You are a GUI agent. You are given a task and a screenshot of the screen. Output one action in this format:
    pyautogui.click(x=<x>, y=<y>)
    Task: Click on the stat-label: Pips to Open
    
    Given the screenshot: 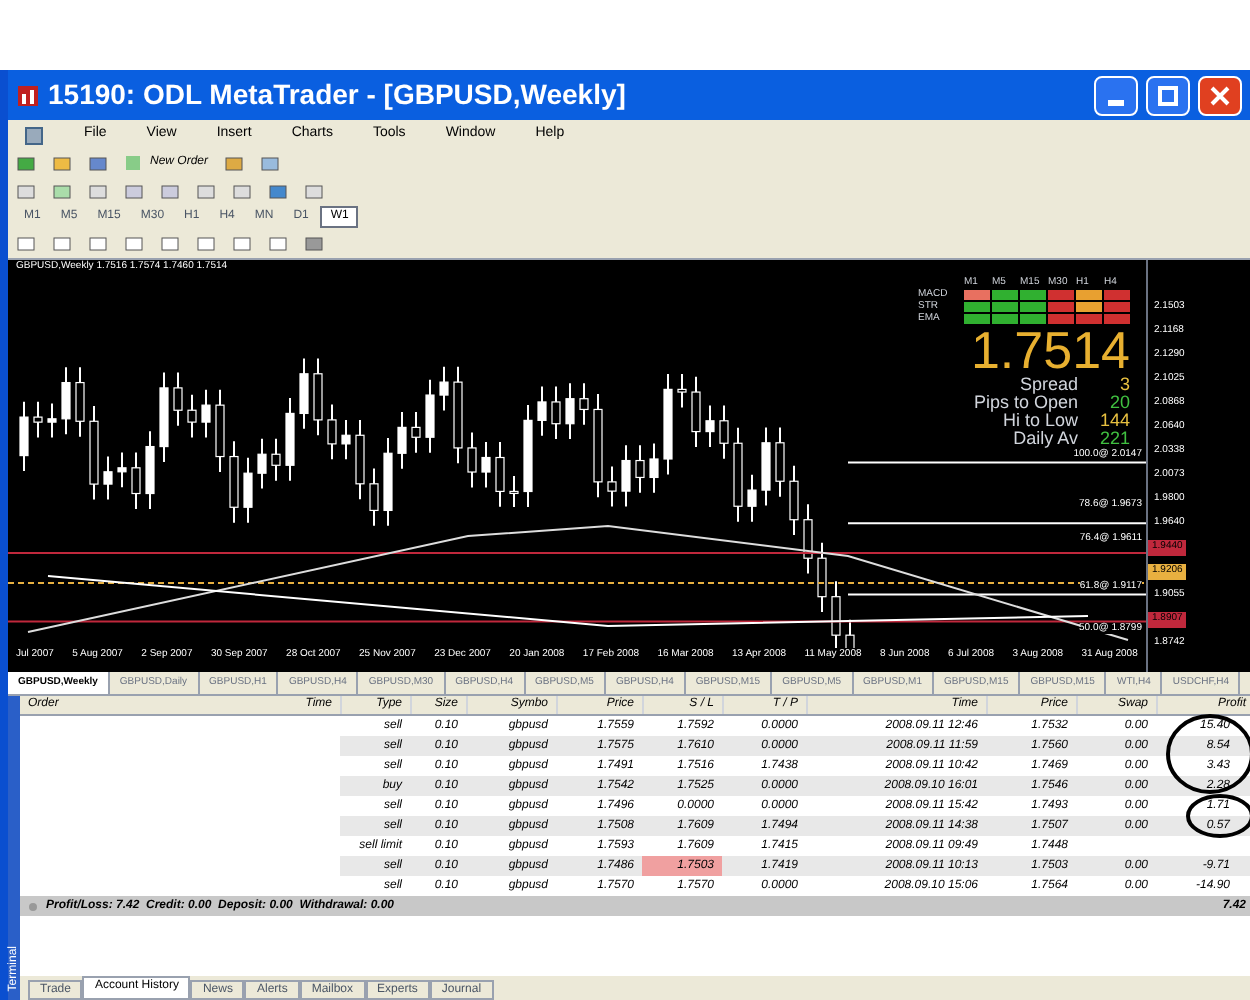 What is the action you would take?
    pyautogui.click(x=1025, y=403)
    